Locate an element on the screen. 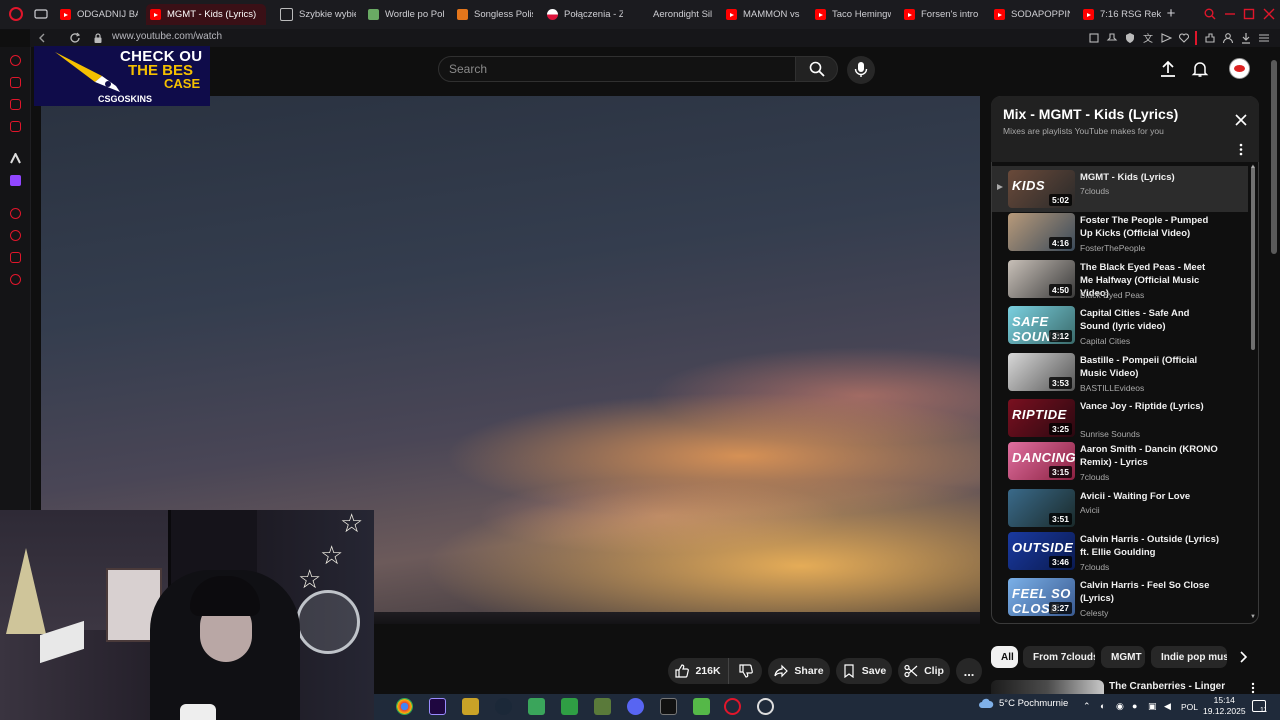 The image size is (1280, 720). video-title: Avicii - Waiting For Love is located at coordinates (1150, 496).